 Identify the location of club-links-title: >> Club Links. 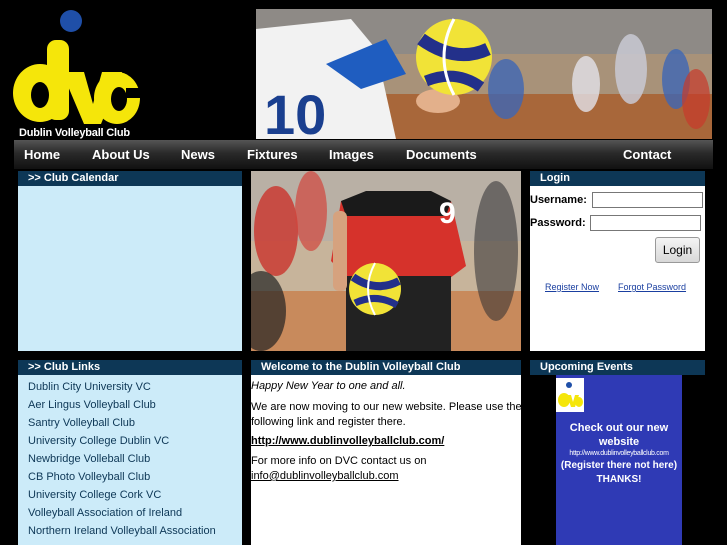
(130, 367).